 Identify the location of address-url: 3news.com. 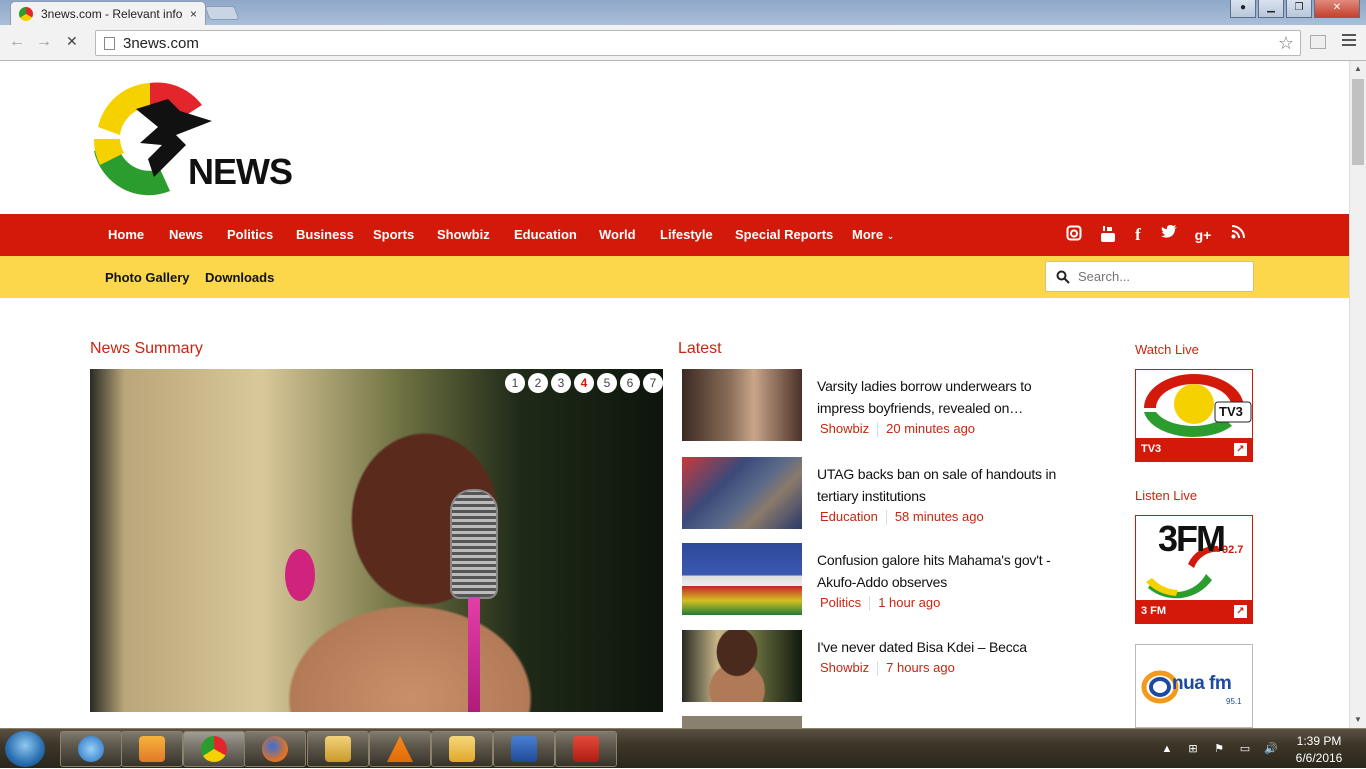
(700, 43).